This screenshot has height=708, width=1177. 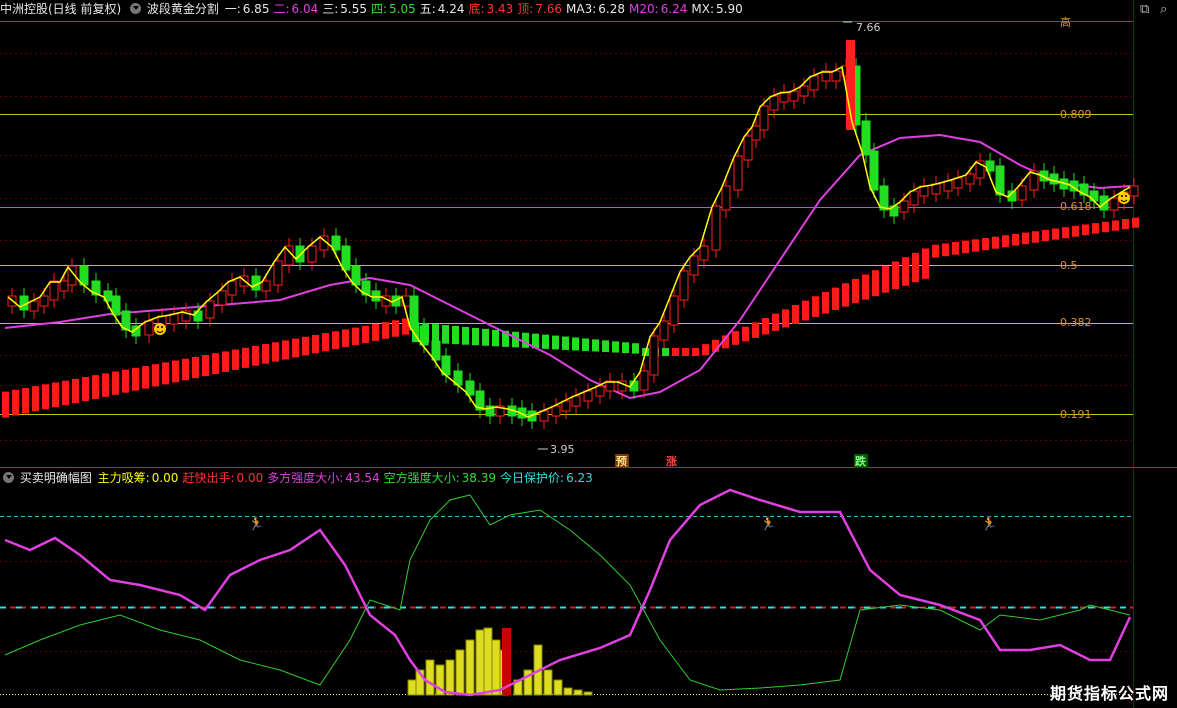 I want to click on runner-icon: 🏃, so click(x=989, y=524).